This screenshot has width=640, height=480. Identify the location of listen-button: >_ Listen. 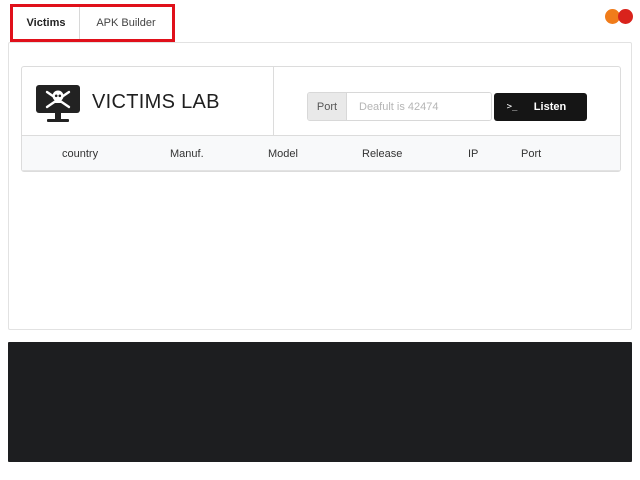
(540, 106).